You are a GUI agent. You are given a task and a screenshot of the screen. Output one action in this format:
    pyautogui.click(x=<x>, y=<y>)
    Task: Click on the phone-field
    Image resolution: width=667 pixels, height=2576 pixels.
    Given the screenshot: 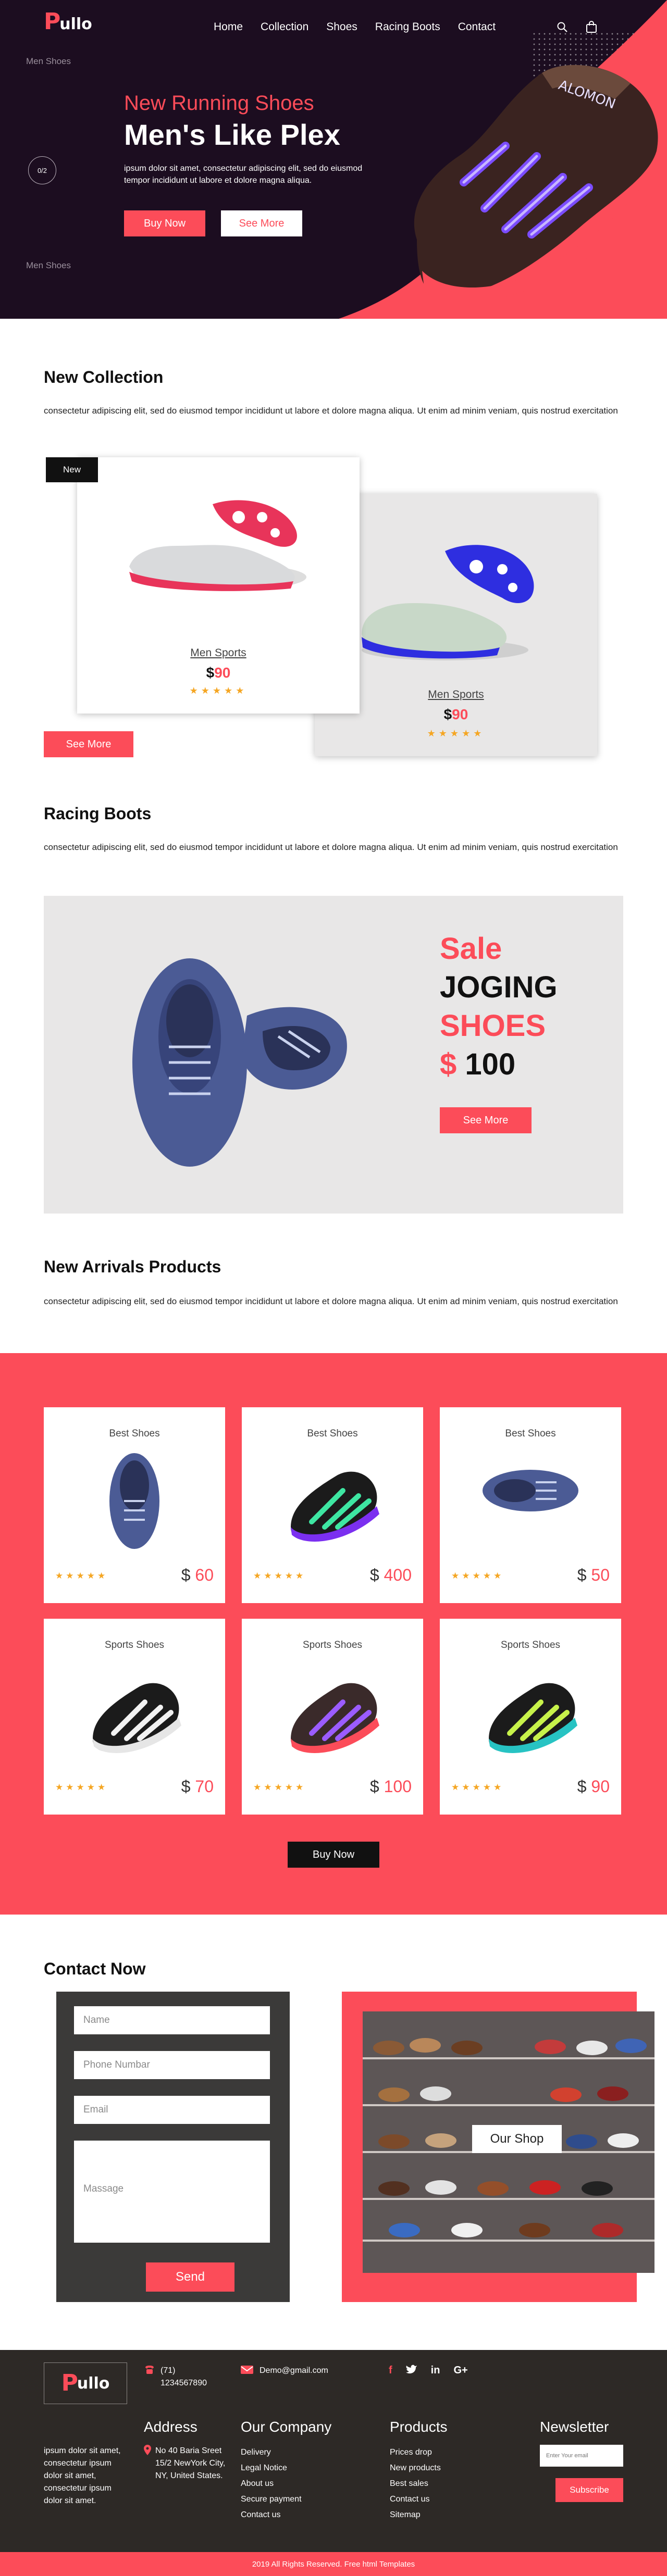 What is the action you would take?
    pyautogui.click(x=172, y=2065)
    